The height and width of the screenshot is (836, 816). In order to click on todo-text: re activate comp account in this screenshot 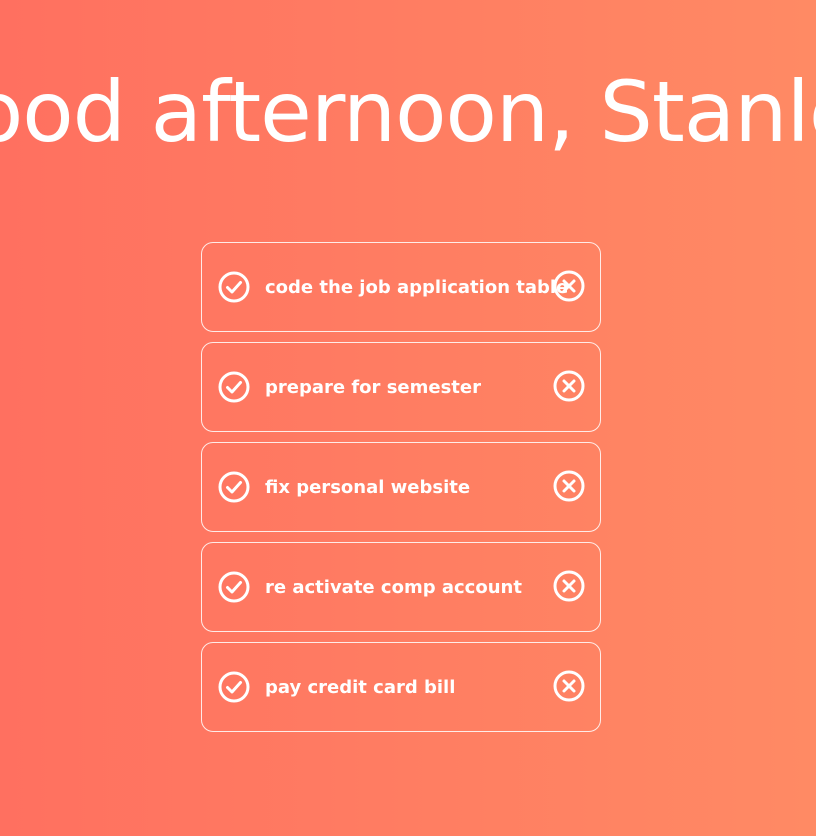, I will do `click(393, 587)`.